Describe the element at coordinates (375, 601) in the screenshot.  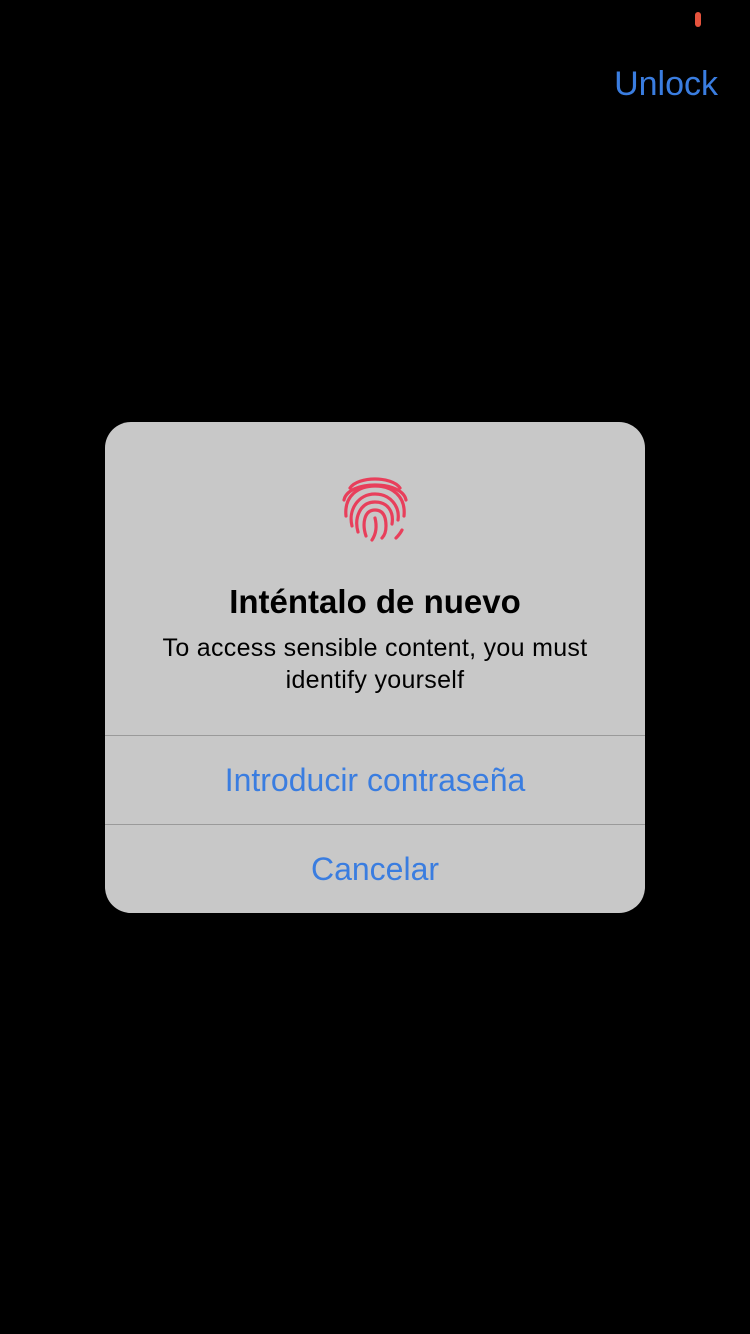
I see `alert-title: Inténtalo de nuevo` at that location.